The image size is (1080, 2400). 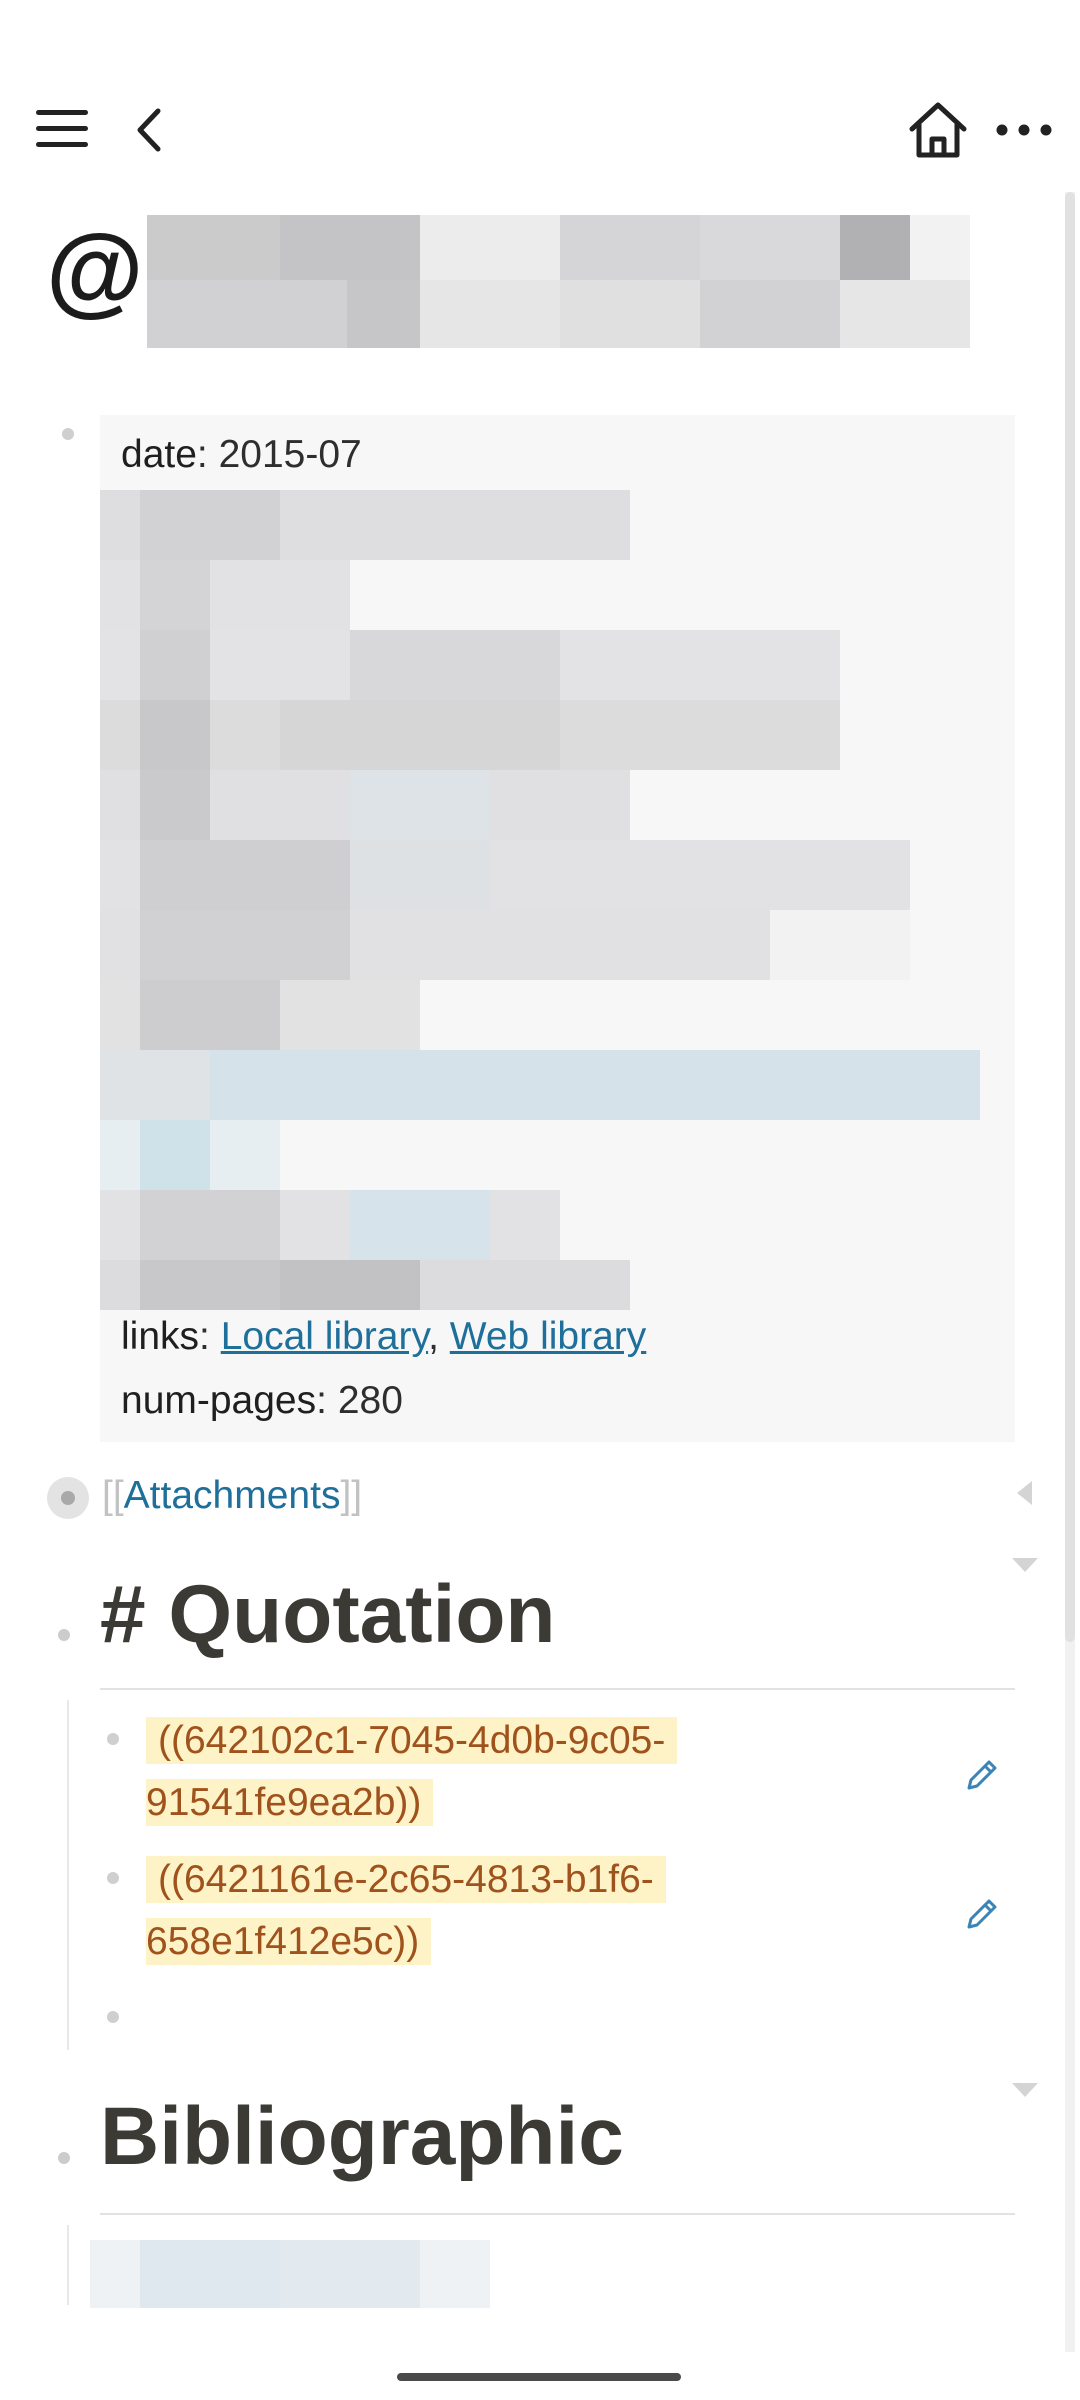 What do you see at coordinates (160, 1336) in the screenshot?
I see `property-key-links: links` at bounding box center [160, 1336].